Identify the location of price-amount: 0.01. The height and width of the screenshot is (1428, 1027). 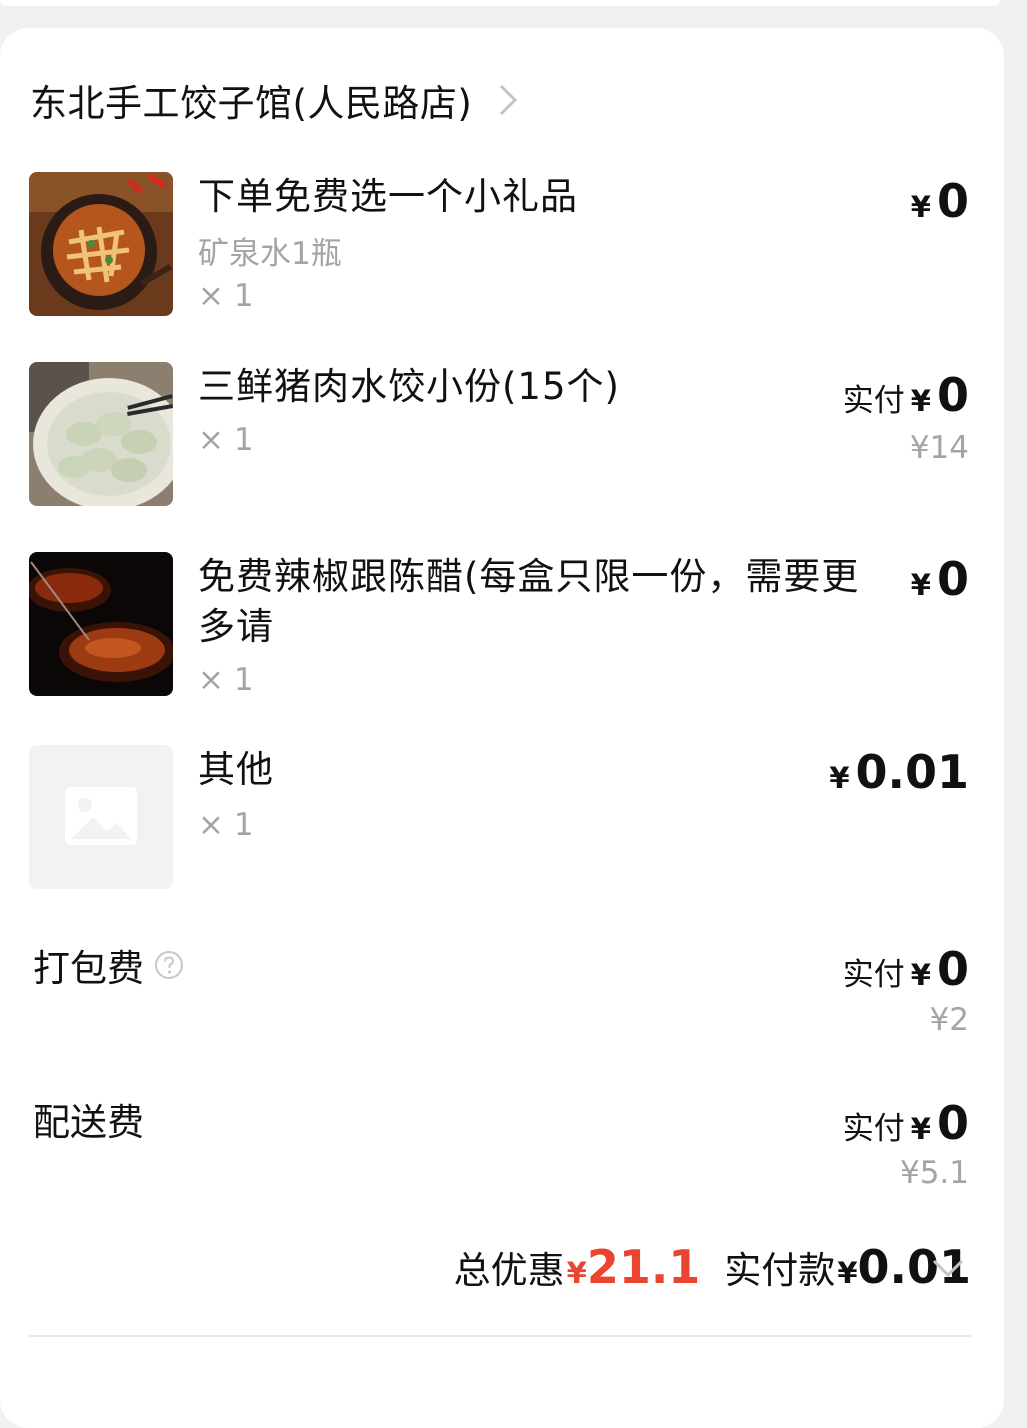
(912, 772).